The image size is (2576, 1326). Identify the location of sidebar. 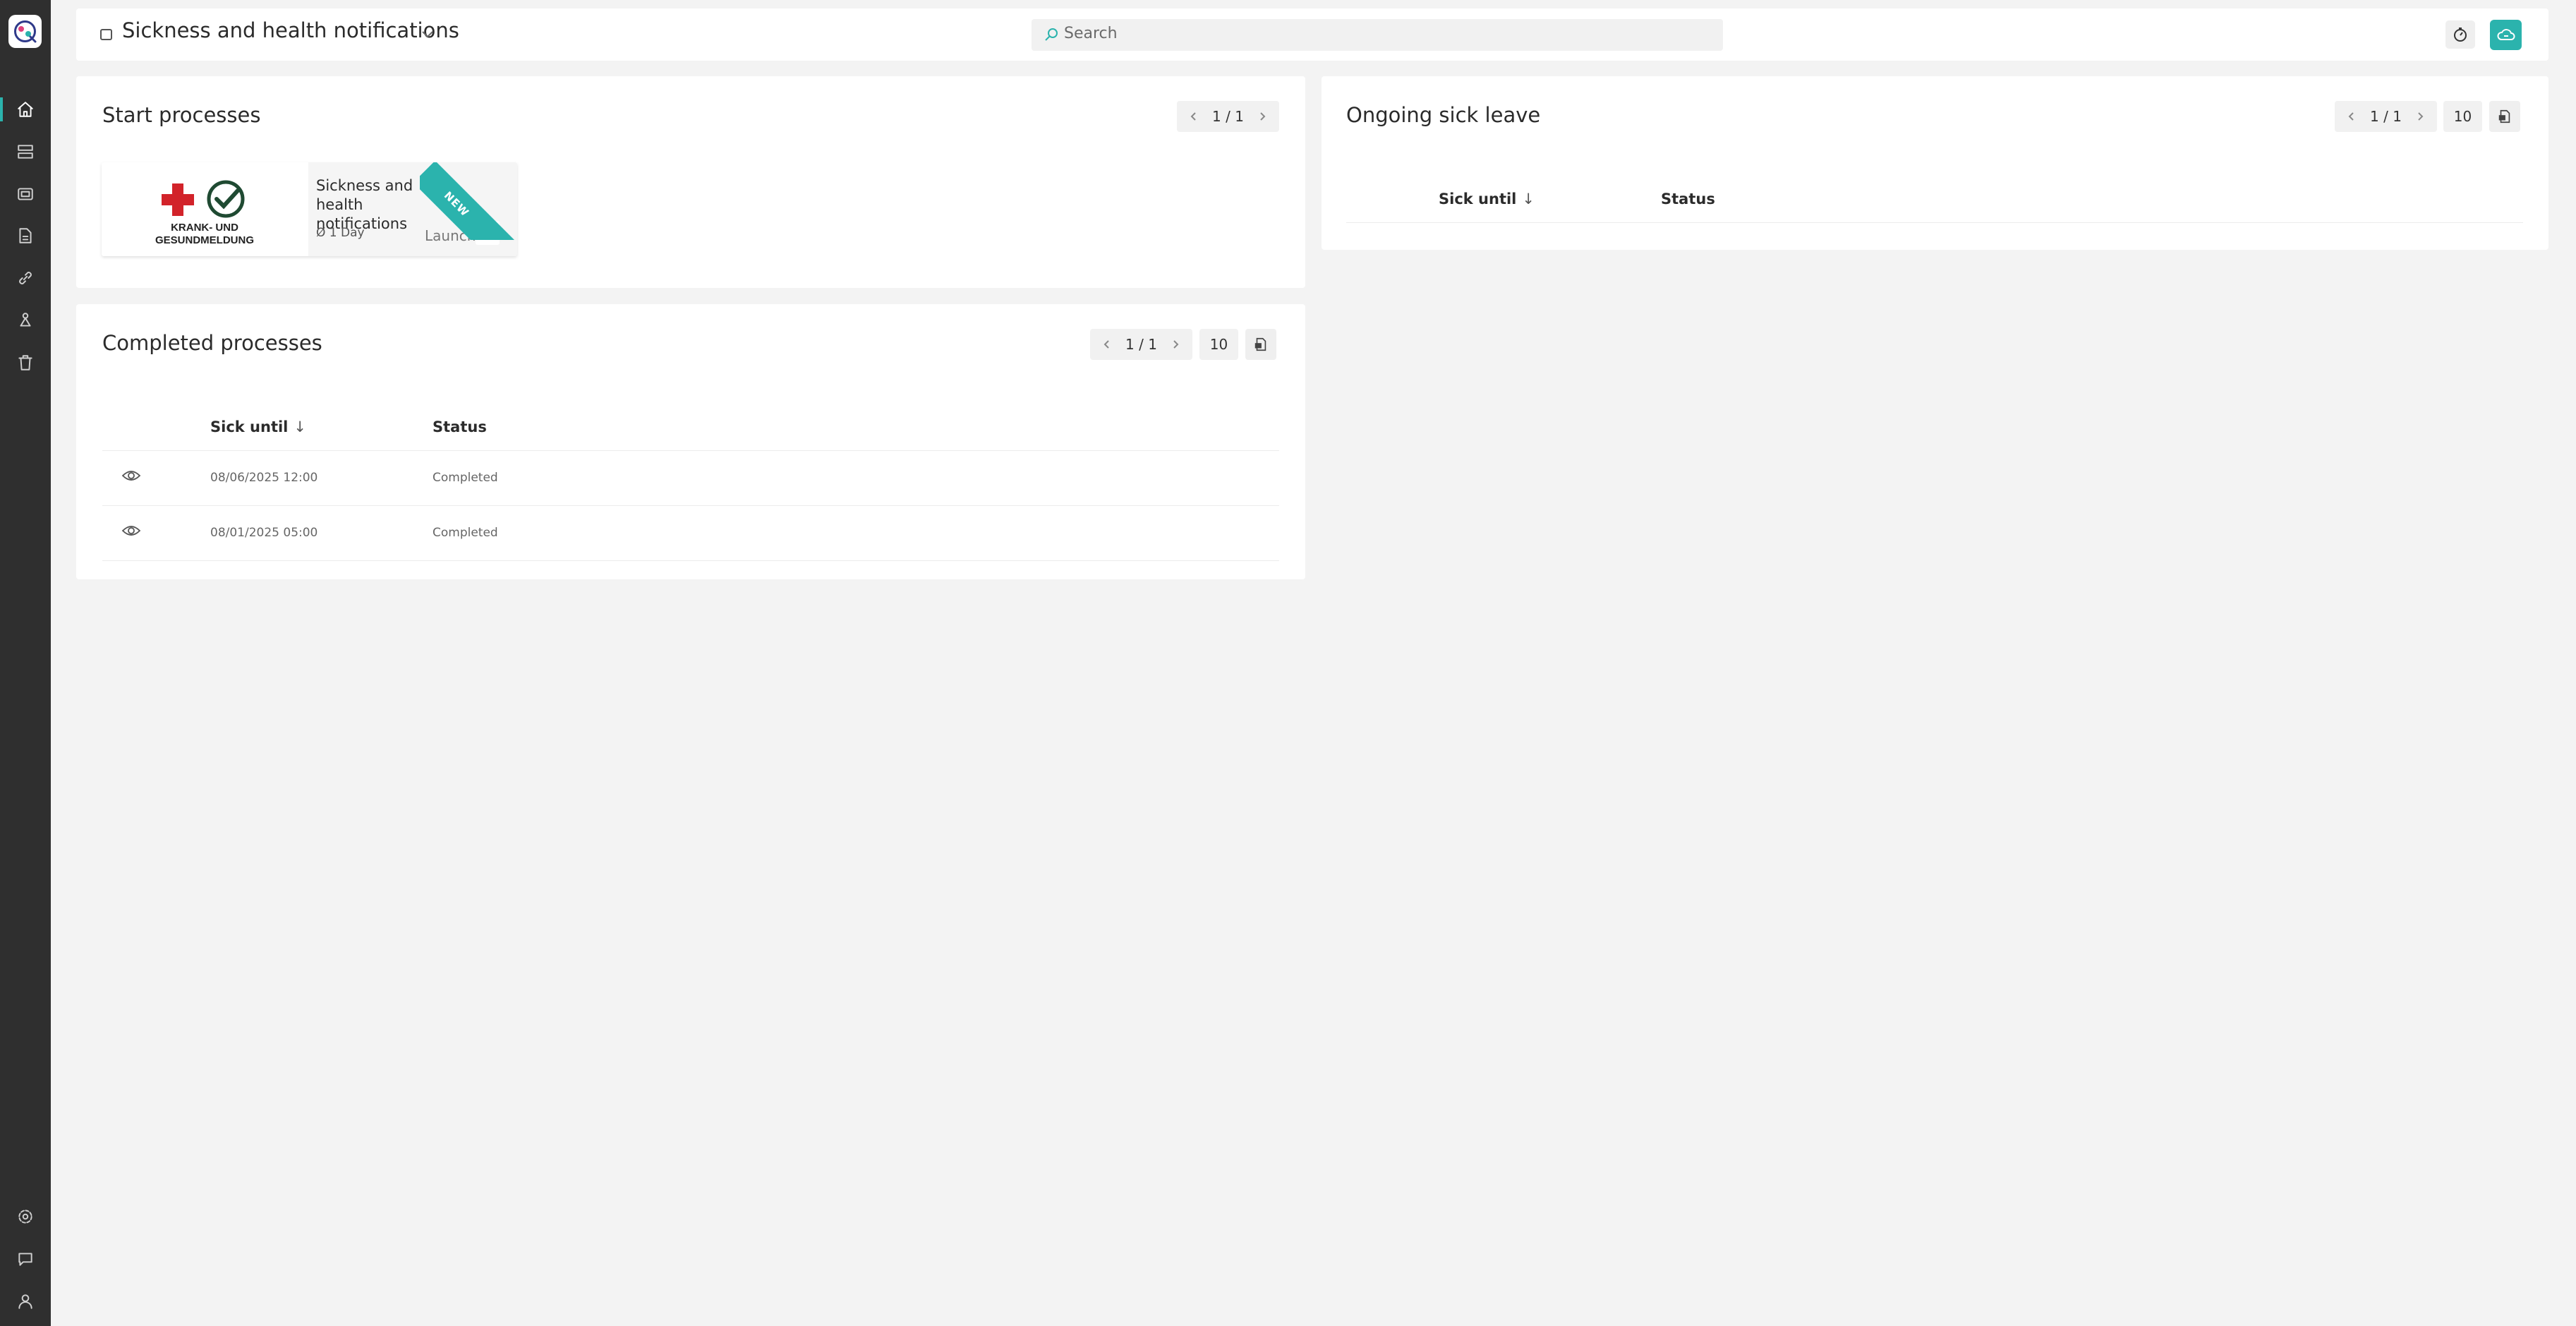
(26, 663).